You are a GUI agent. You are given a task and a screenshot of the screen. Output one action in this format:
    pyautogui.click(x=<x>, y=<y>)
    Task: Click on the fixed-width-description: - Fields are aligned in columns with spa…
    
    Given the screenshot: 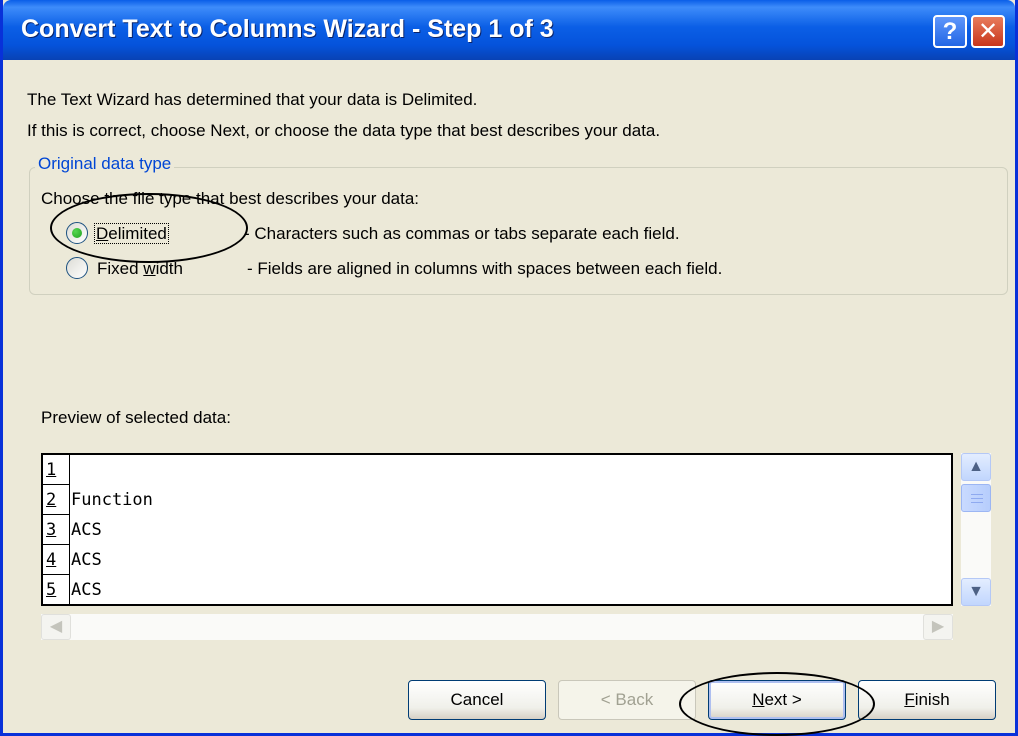 What is the action you would take?
    pyautogui.click(x=485, y=268)
    